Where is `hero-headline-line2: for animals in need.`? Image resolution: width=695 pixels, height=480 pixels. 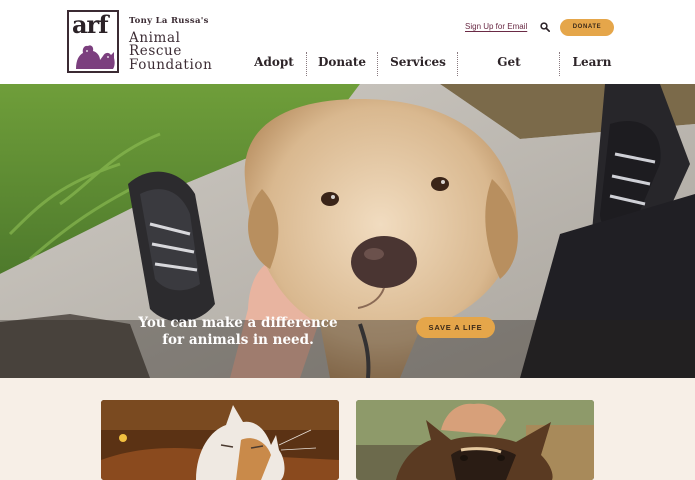 hero-headline-line2: for animals in need. is located at coordinates (238, 340).